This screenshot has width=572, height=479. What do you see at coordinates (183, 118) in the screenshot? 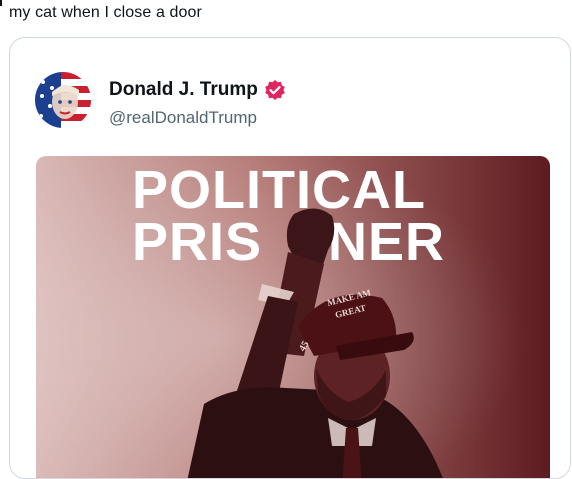
I see `user-handle: @realDonaldTrump` at bounding box center [183, 118].